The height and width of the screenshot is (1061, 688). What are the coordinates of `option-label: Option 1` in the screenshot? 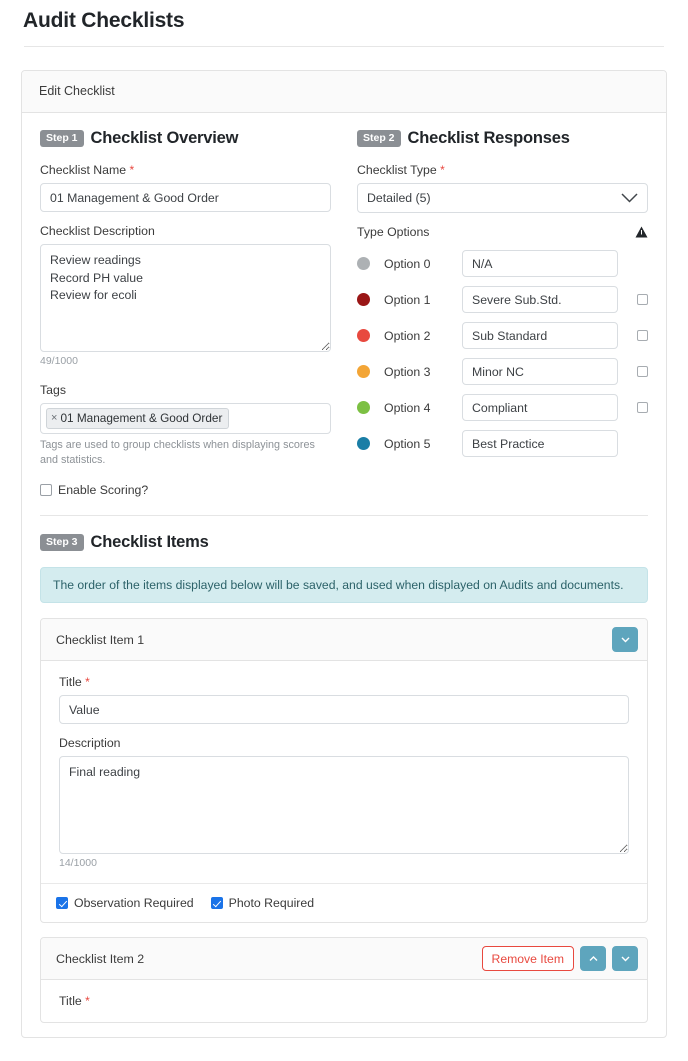 It's located at (407, 299).